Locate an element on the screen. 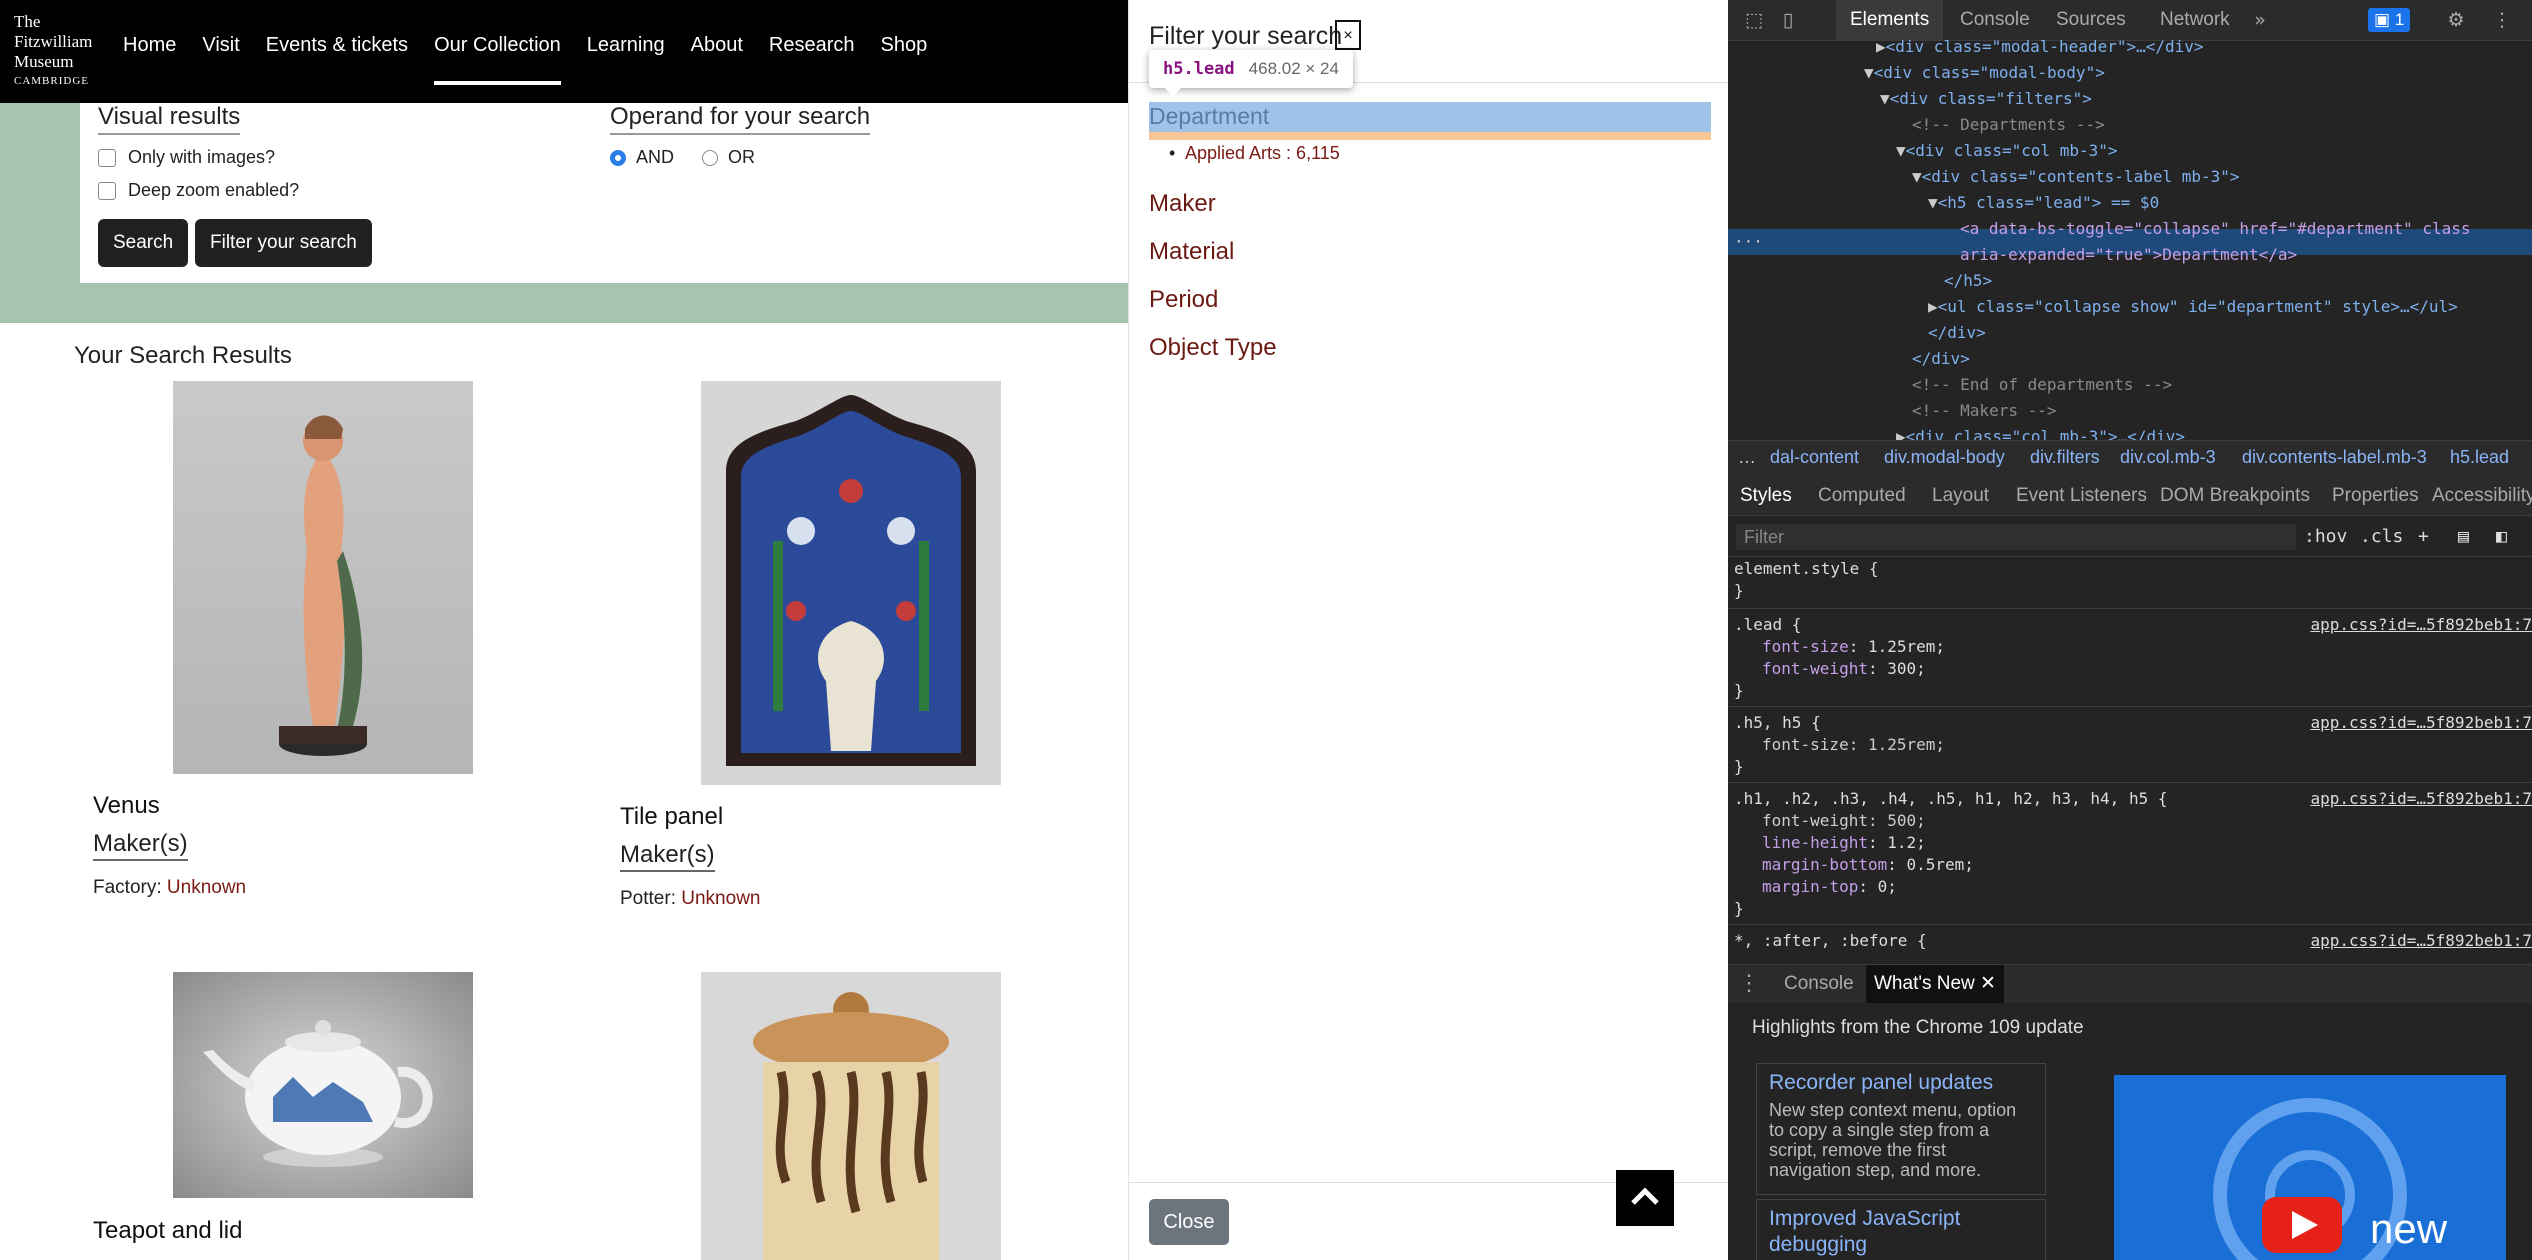 This screenshot has height=1260, width=2532. tab-dom-breakpoints: DOM Breakpoints is located at coordinates (2235, 496).